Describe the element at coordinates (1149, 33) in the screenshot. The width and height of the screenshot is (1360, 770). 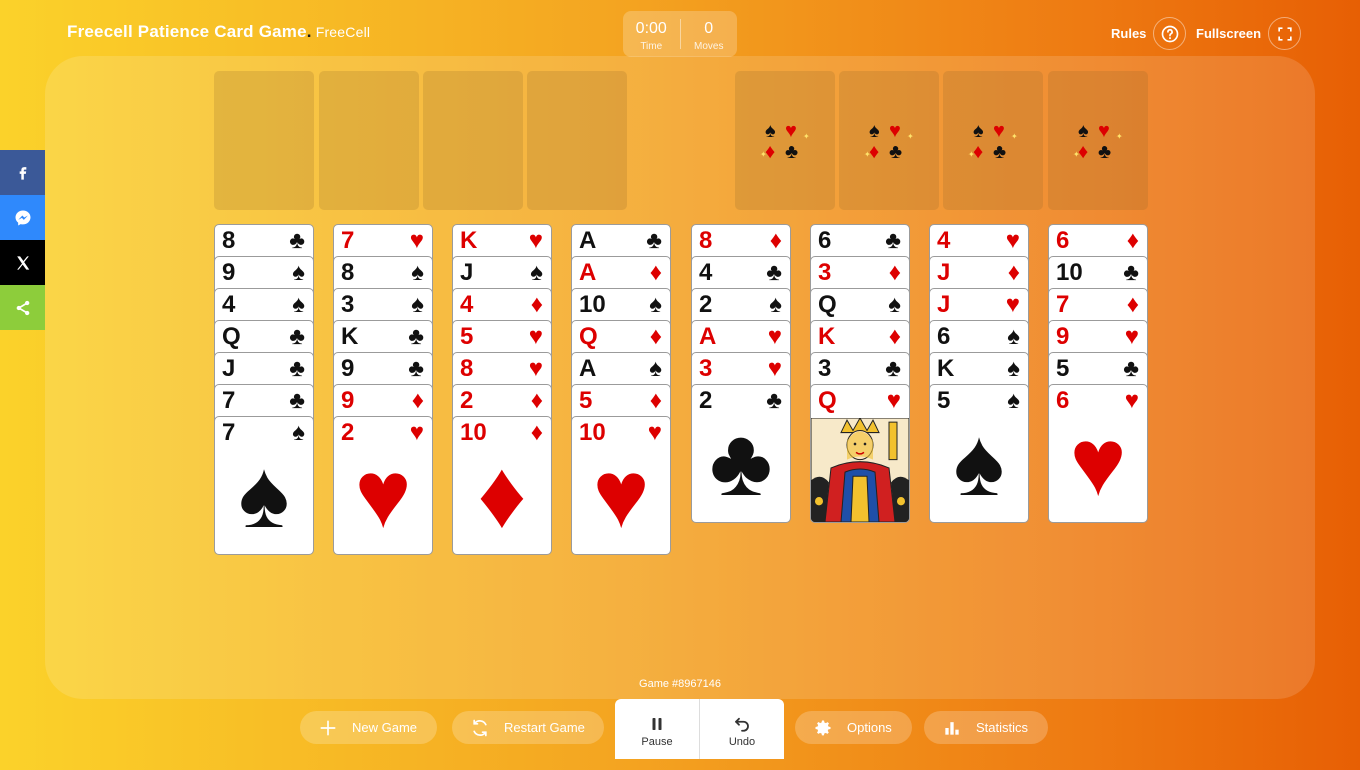
I see `rules-button: Rules` at that location.